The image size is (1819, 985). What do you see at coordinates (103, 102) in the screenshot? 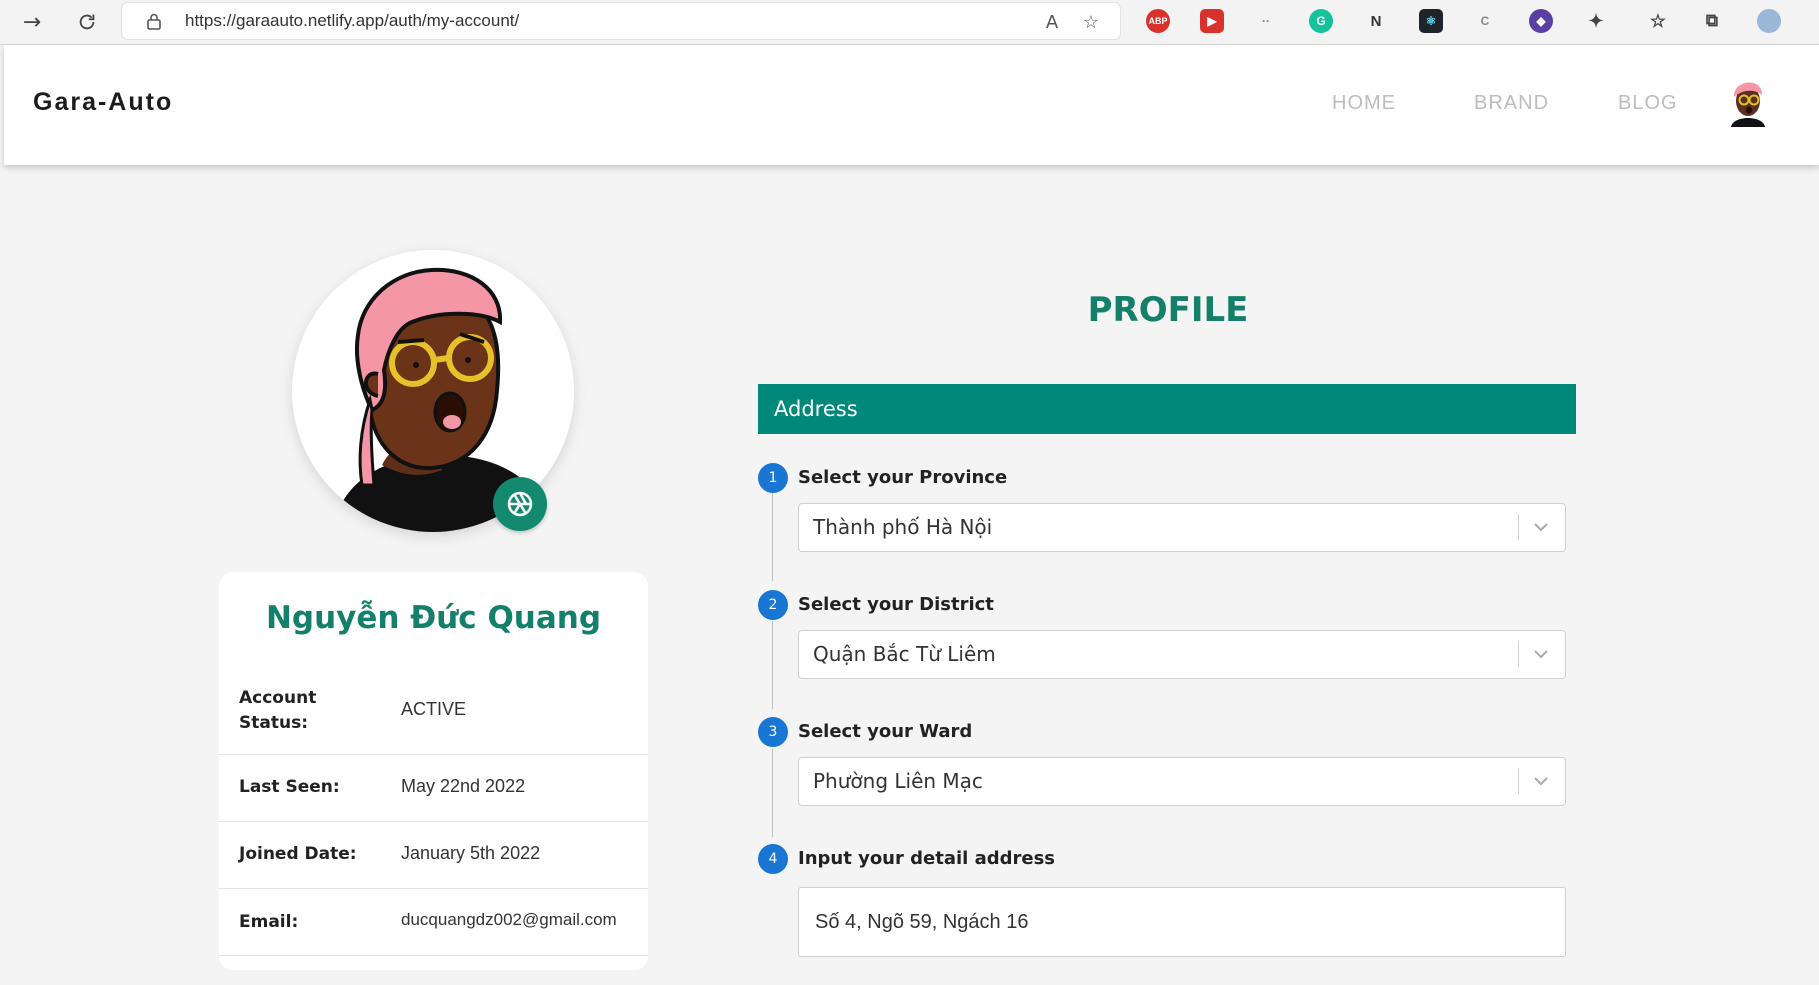
I see `brand-logo: Gara-Auto` at bounding box center [103, 102].